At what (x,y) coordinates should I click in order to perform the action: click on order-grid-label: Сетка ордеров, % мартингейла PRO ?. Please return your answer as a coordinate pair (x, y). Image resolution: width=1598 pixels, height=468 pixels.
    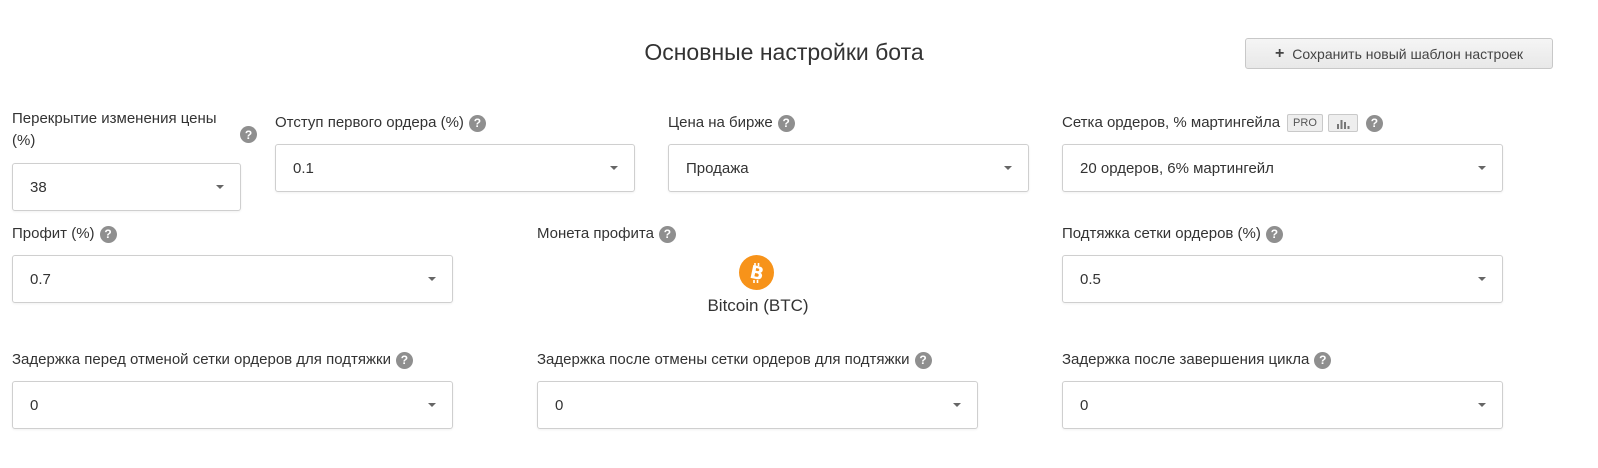
    Looking at the image, I should click on (1222, 123).